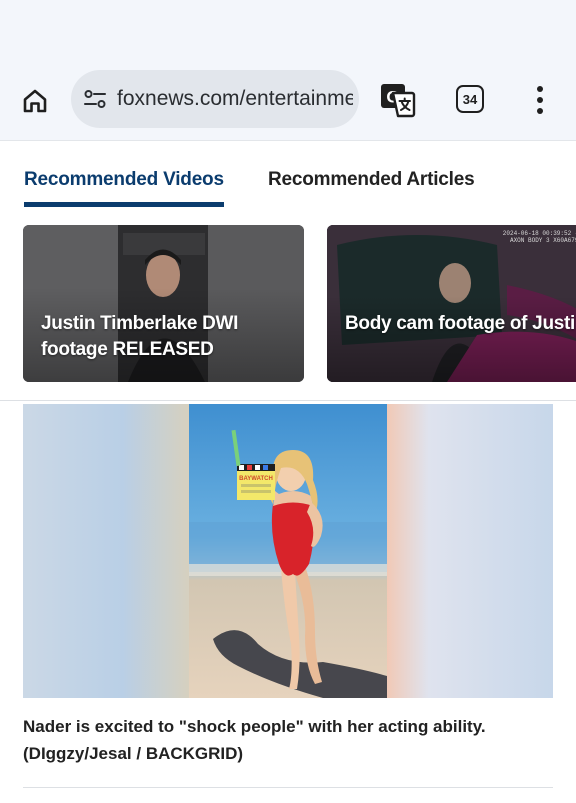  Describe the element at coordinates (133, 753) in the screenshot. I see `photo-credit: (DIggzy/Jesal / BACKGRID)` at that location.